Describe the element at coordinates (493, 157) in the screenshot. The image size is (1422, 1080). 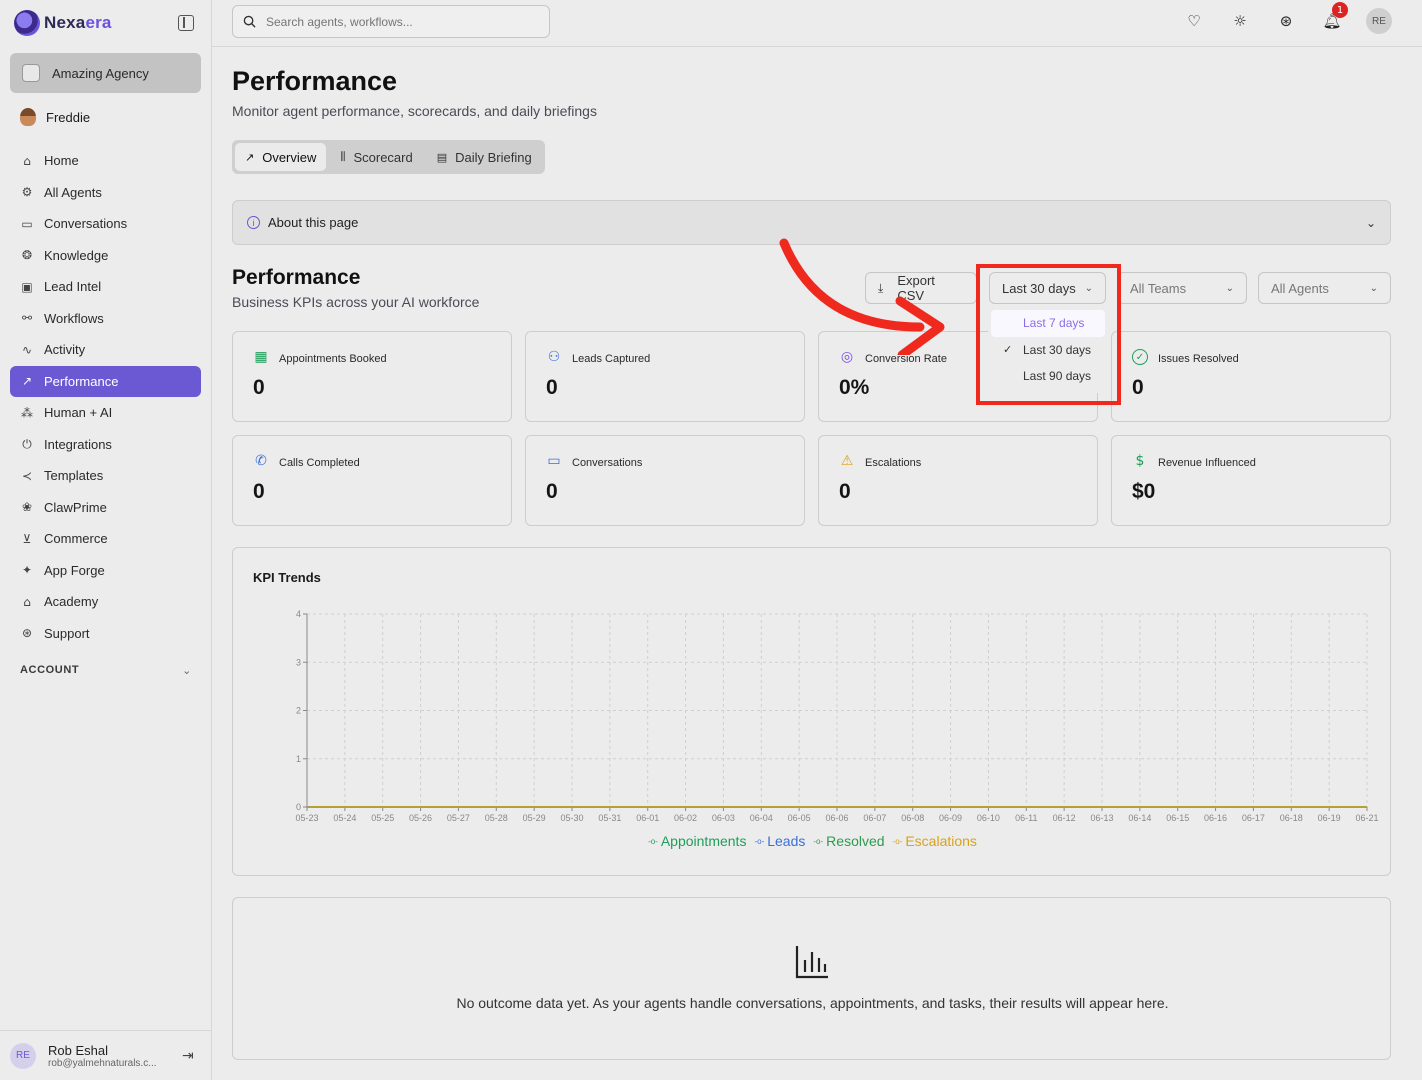
I see `tab-label: Daily Briefing` at that location.